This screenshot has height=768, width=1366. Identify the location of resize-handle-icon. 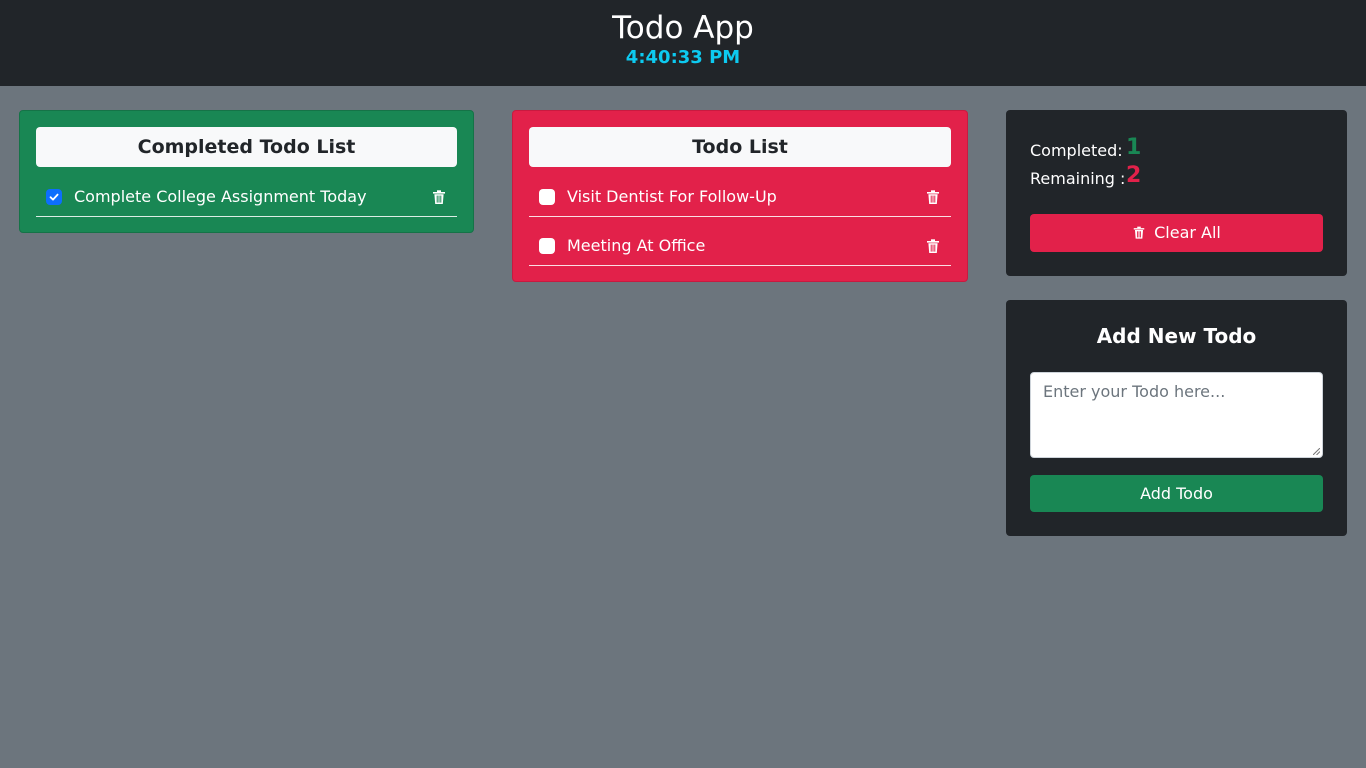
(1316, 451).